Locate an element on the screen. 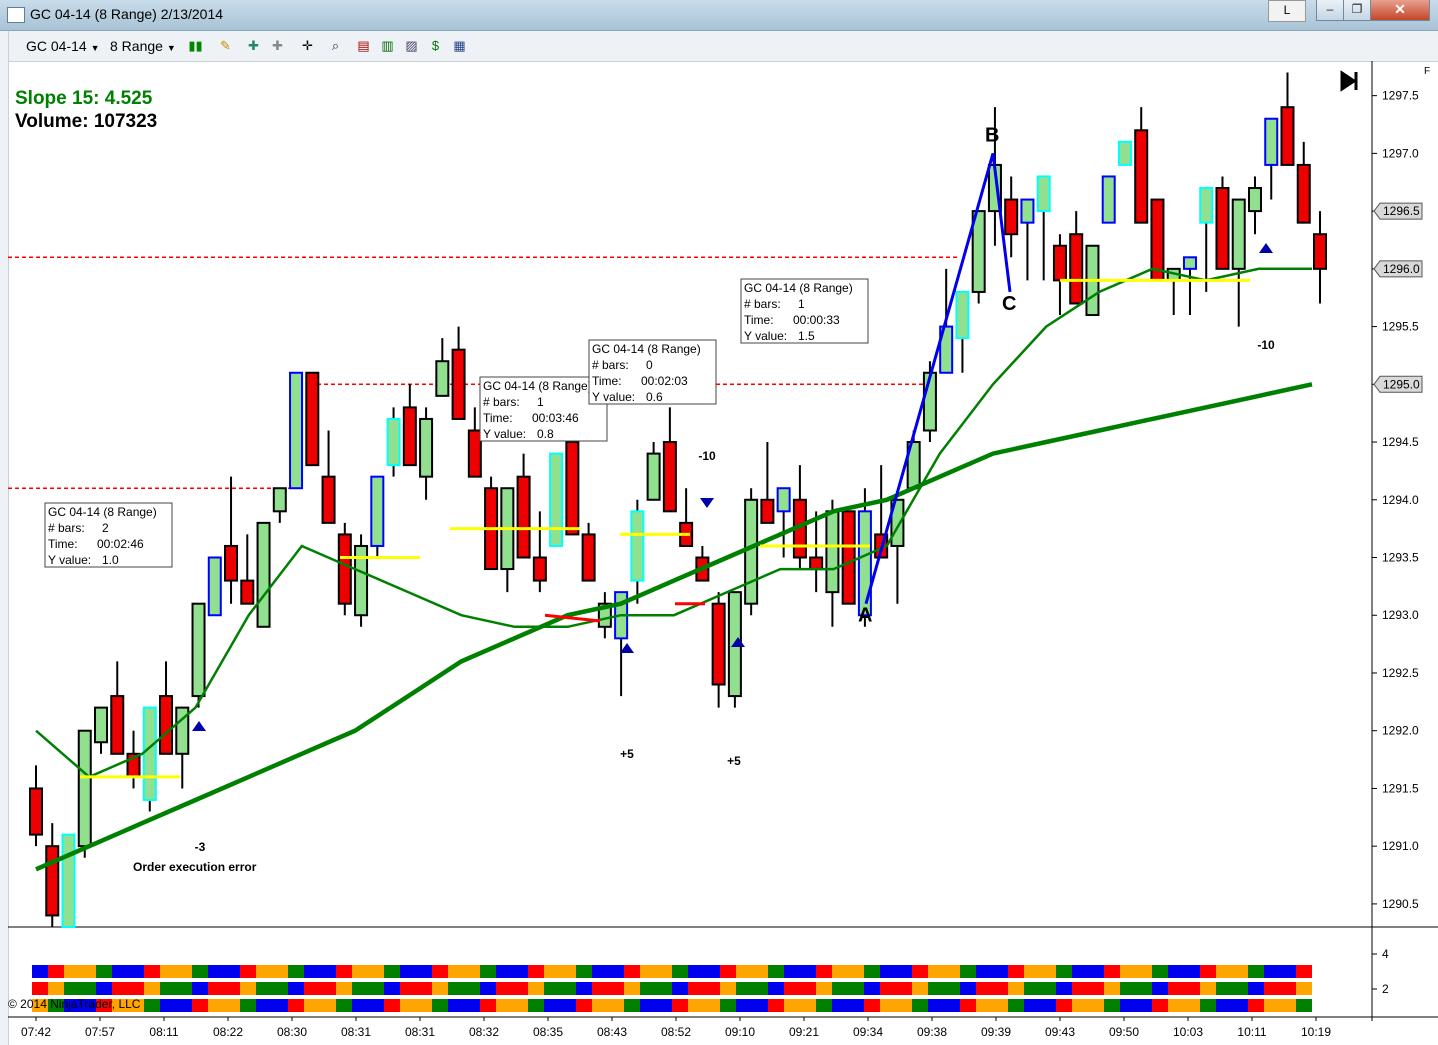 The height and width of the screenshot is (1045, 1438). window-title: GC 04-14 (8 Range) 2/13/2014 is located at coordinates (127, 14).